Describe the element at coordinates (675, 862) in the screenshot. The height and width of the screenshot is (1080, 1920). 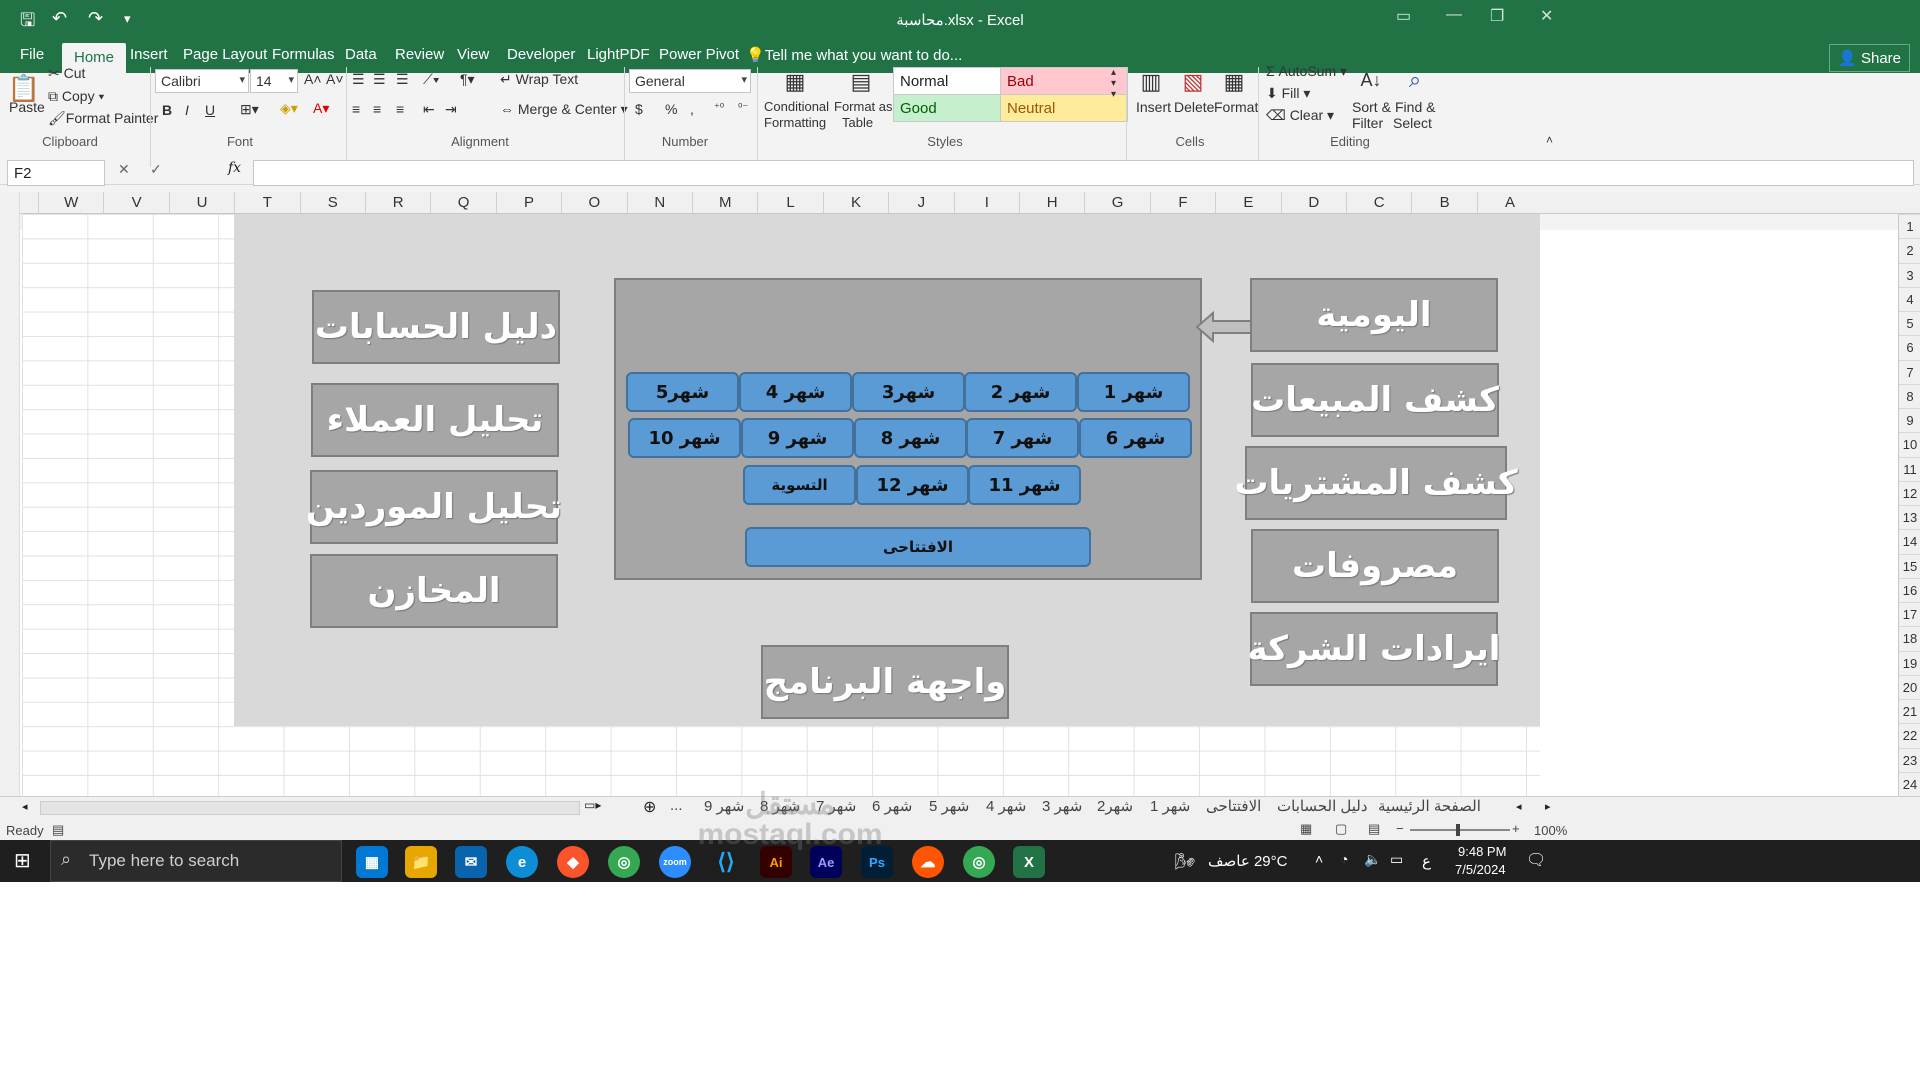
I see `zoom-app-icon: zoom` at that location.